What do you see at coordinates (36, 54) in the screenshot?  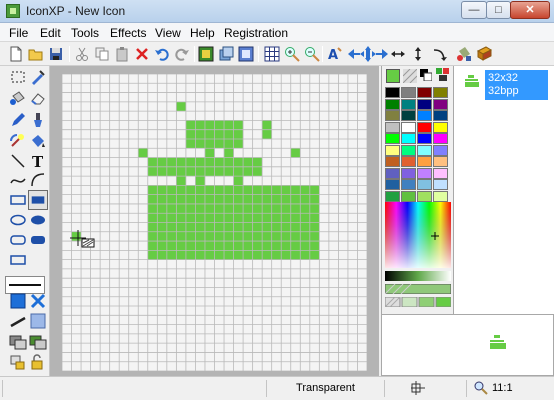 I see `open-icon` at bounding box center [36, 54].